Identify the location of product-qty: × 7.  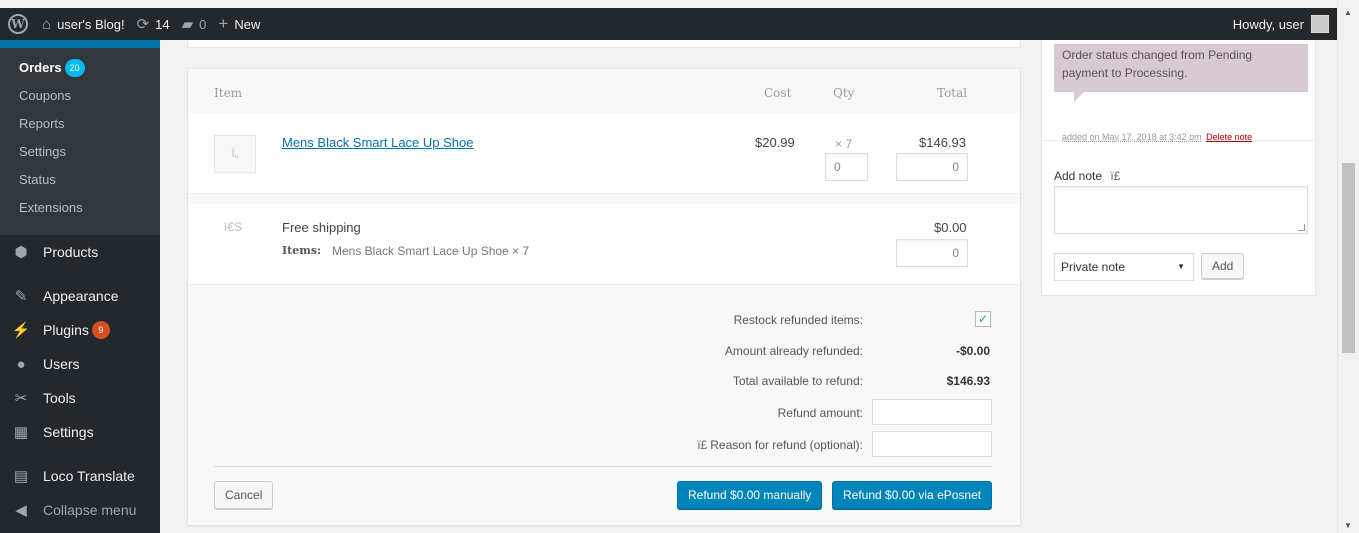
(844, 144).